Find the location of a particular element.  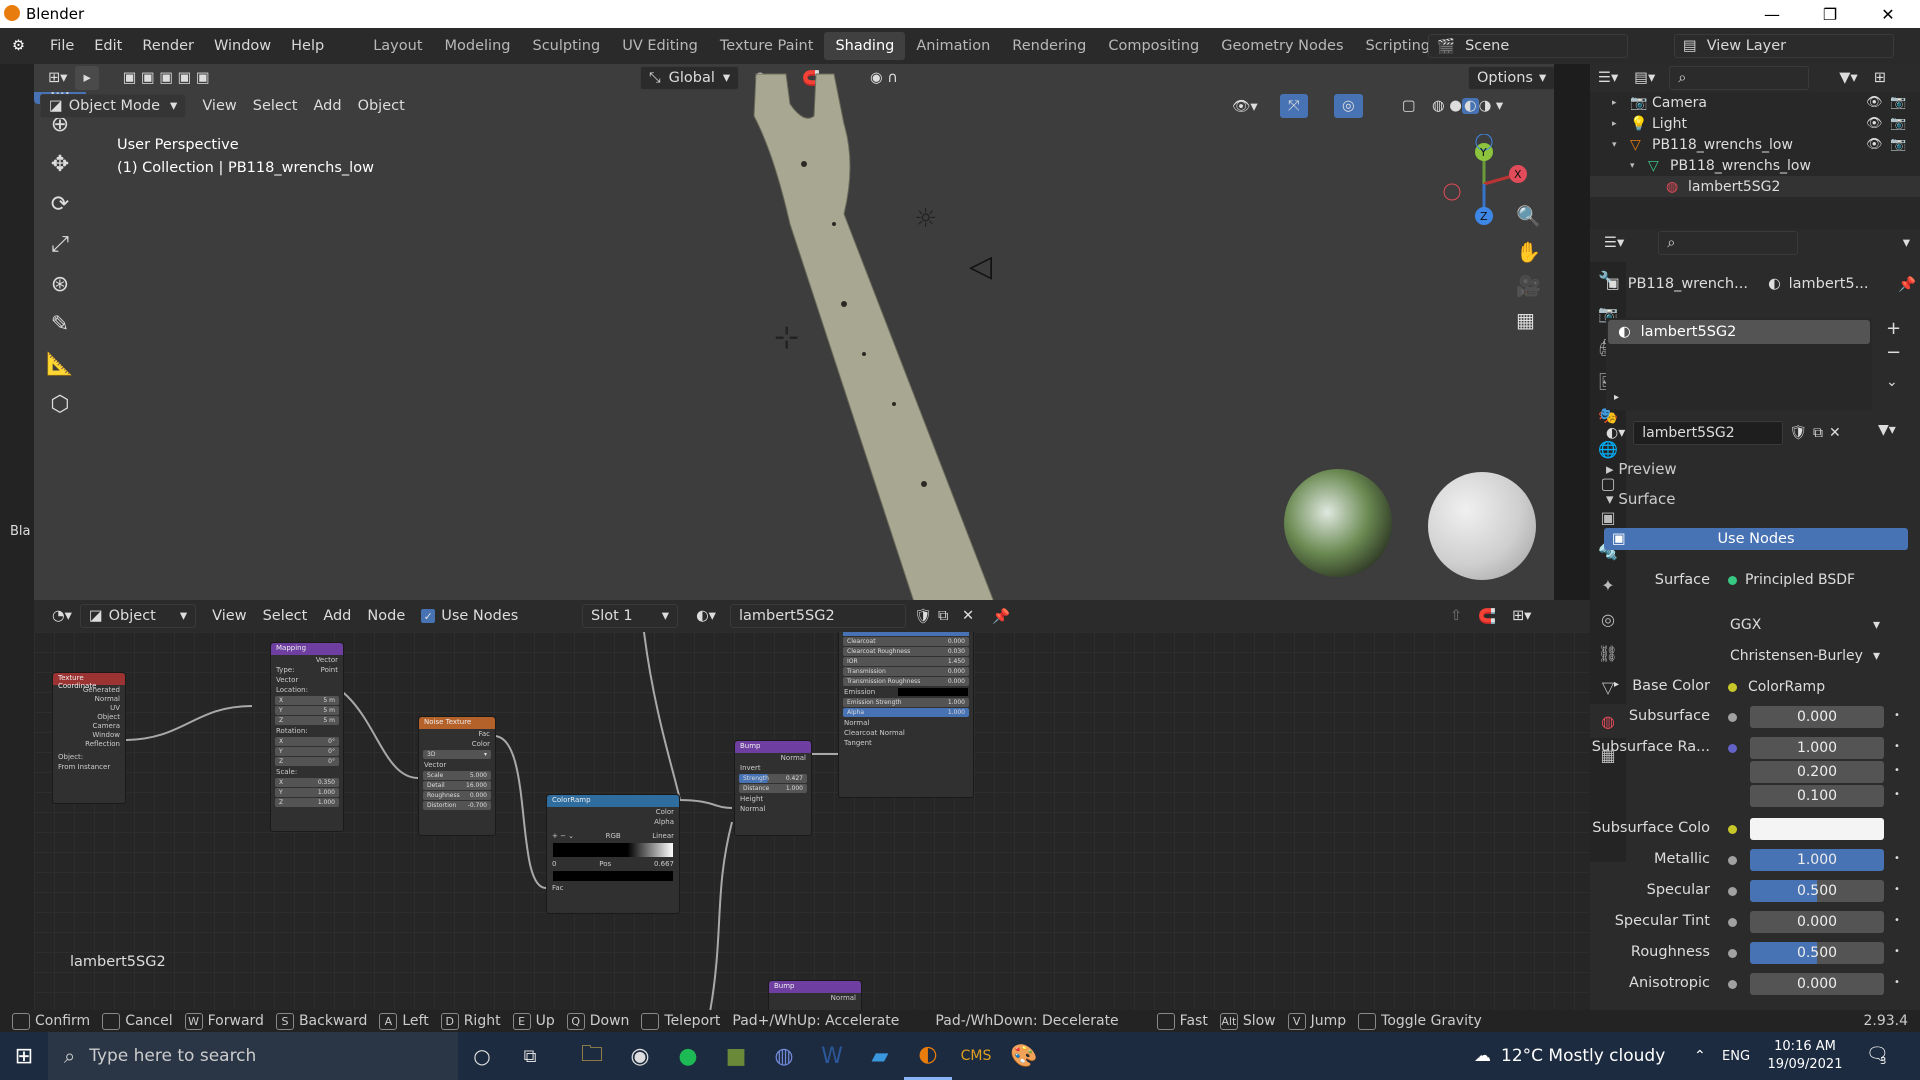

blender-menu-icon: ⚙ is located at coordinates (22, 46).